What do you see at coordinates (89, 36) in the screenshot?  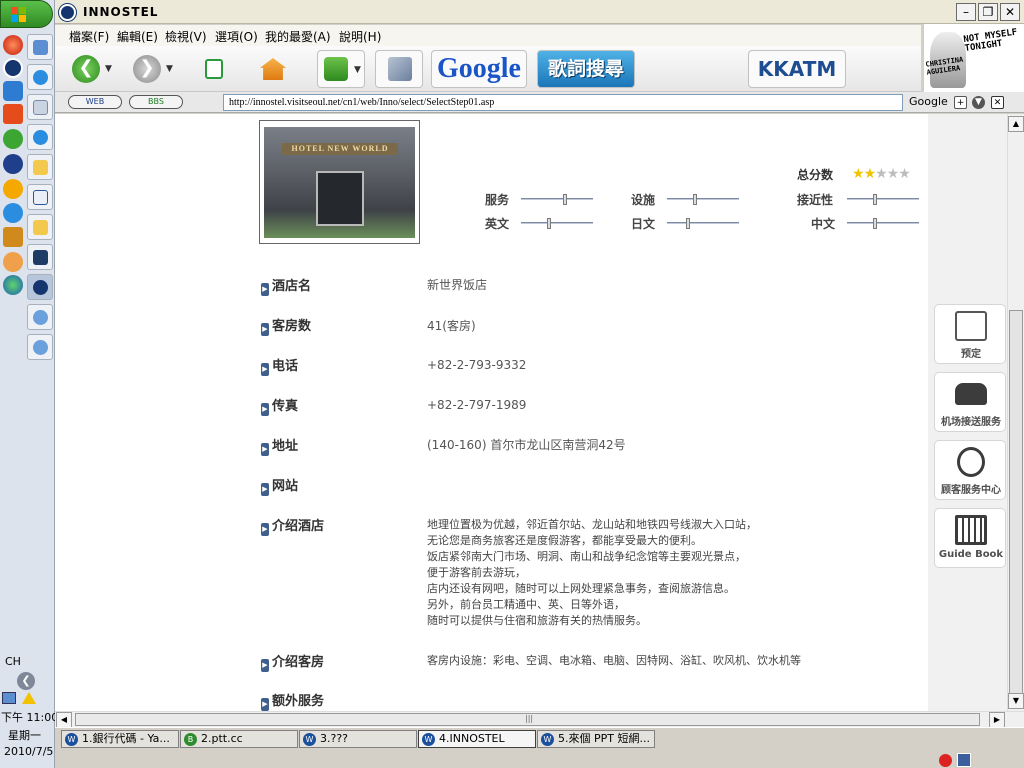 I see `menu-file: 檔案(F)` at bounding box center [89, 36].